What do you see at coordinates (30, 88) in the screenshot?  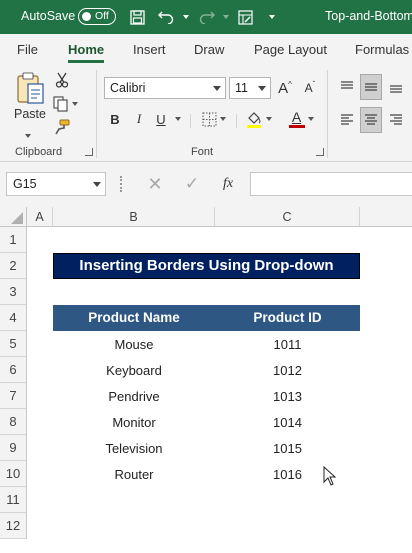 I see `paste-icon` at bounding box center [30, 88].